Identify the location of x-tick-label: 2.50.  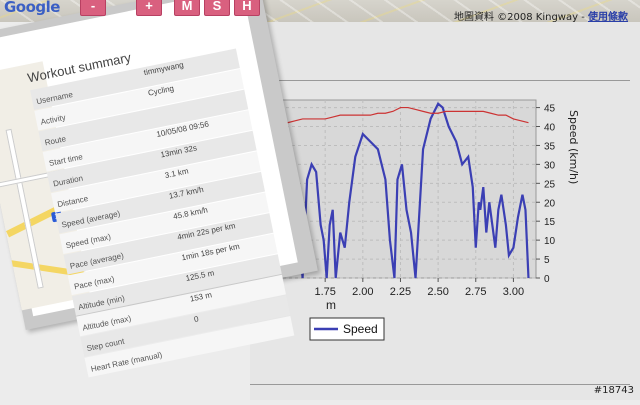
(437, 292).